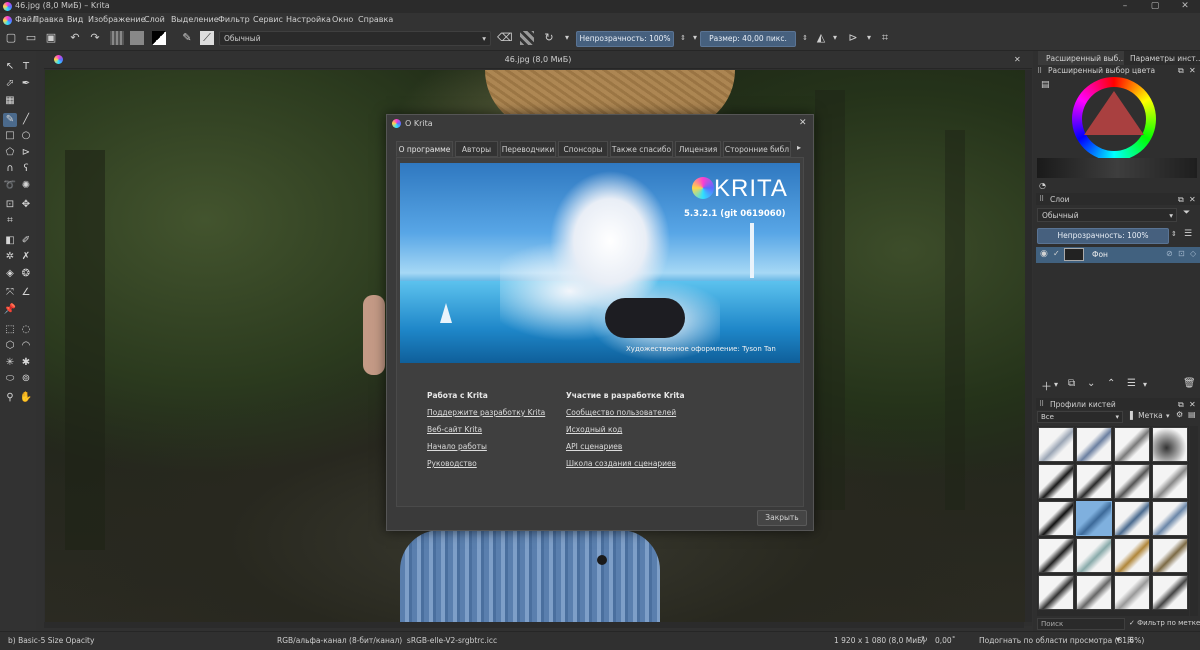  Describe the element at coordinates (10, 310) in the screenshot. I see `reference-images-tool-icon: 📌` at that location.